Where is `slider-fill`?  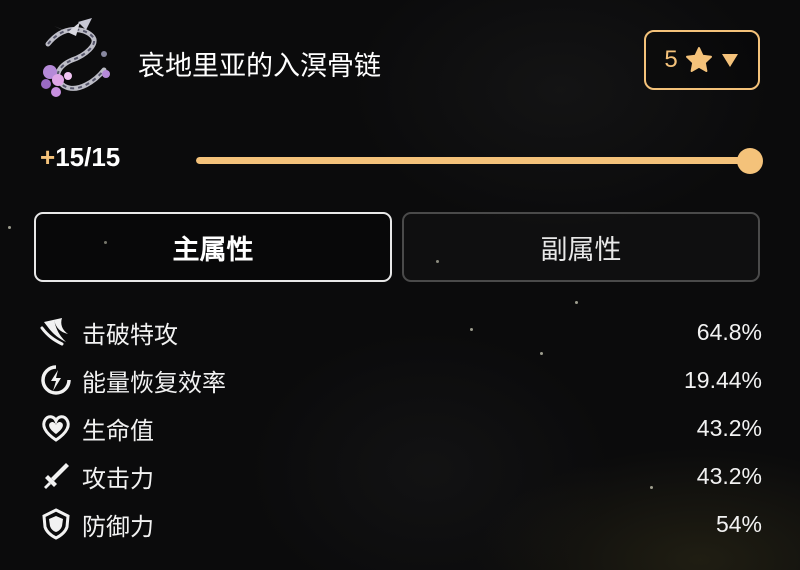
slider-fill is located at coordinates (473, 160).